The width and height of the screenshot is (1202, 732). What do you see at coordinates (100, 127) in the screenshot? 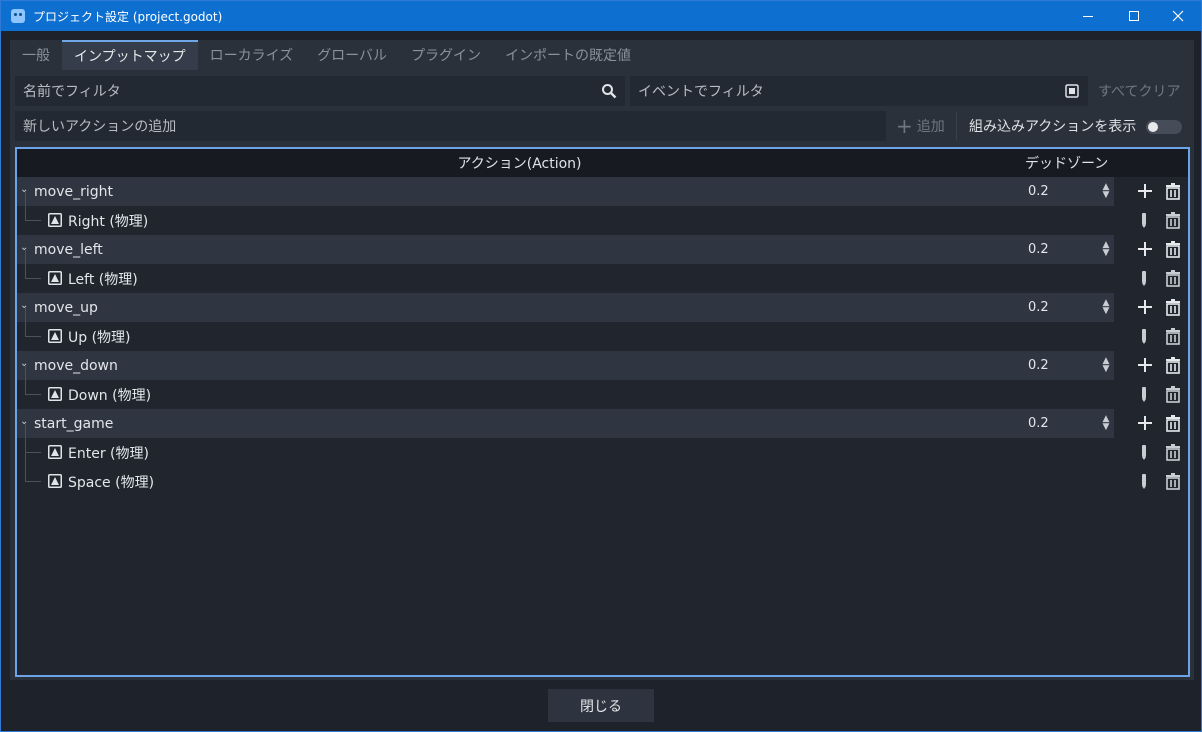
I see `new-action-placeholder: 新しいアクションの追加` at bounding box center [100, 127].